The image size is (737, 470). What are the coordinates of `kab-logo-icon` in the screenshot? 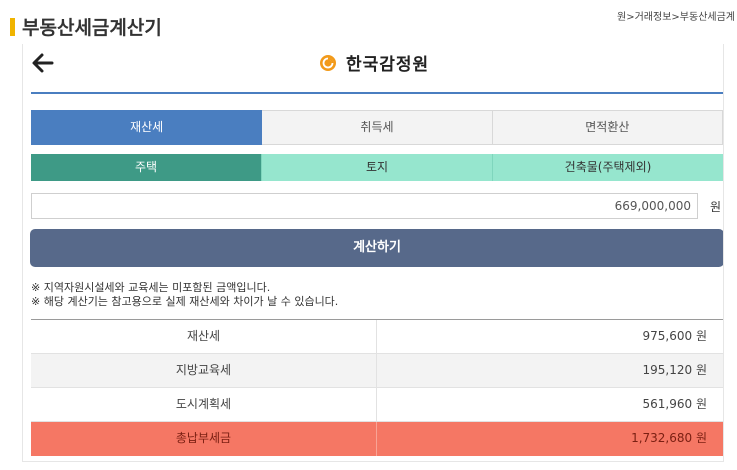 It's located at (327, 62).